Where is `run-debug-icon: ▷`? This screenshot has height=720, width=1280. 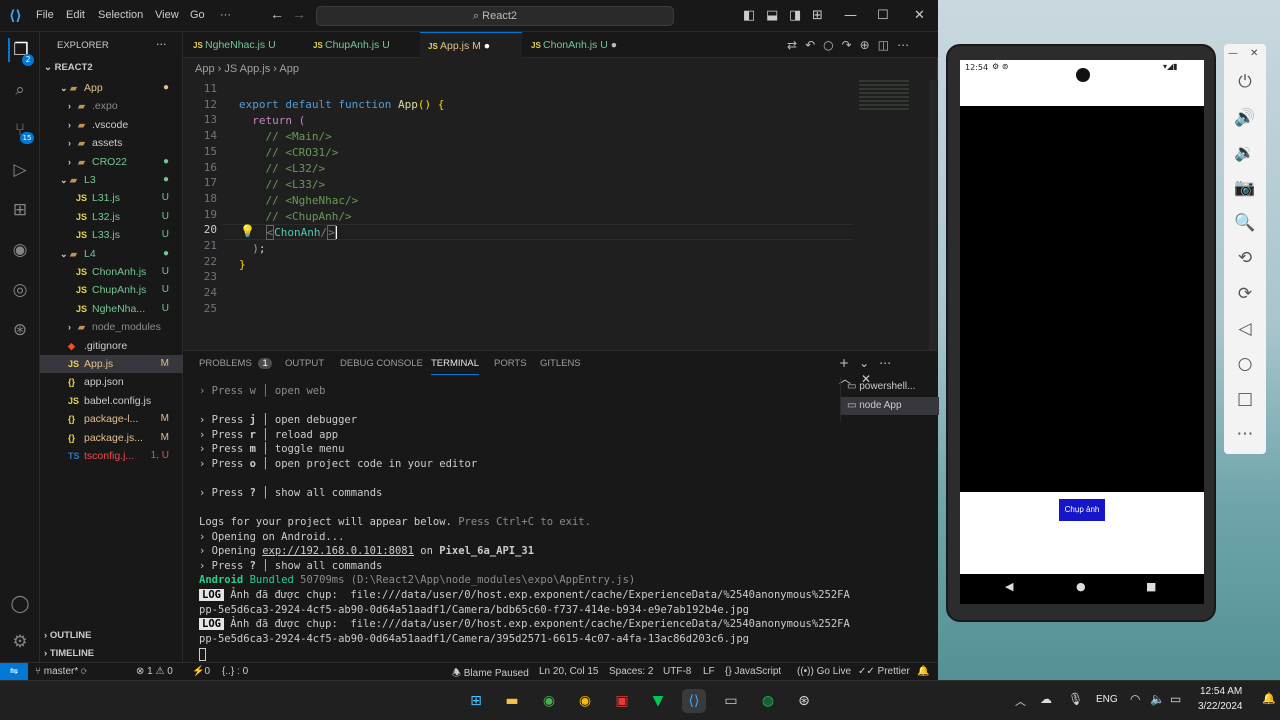
run-debug-icon: ▷ is located at coordinates (20, 170).